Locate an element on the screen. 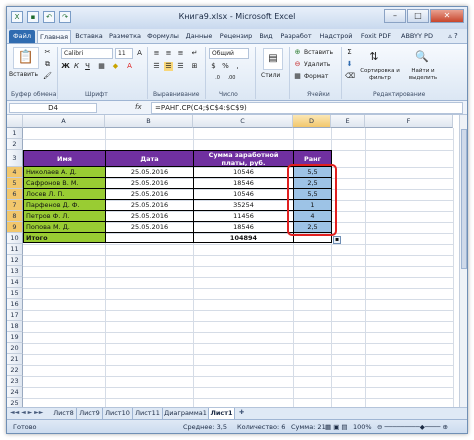  wrap-text-icon: ↵ is located at coordinates (194, 53).